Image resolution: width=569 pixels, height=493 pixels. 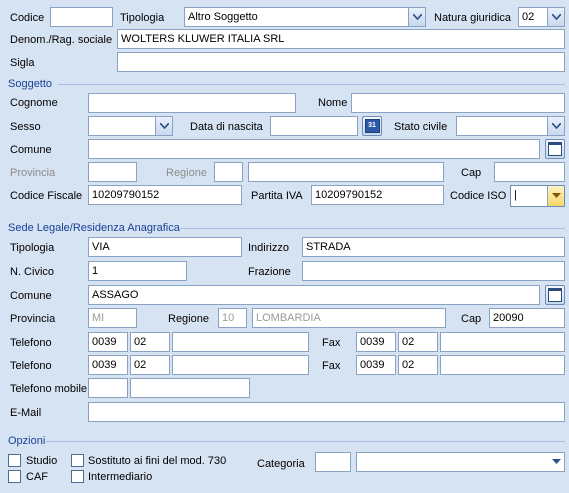 What do you see at coordinates (471, 173) in the screenshot?
I see `cap-label: Cap` at bounding box center [471, 173].